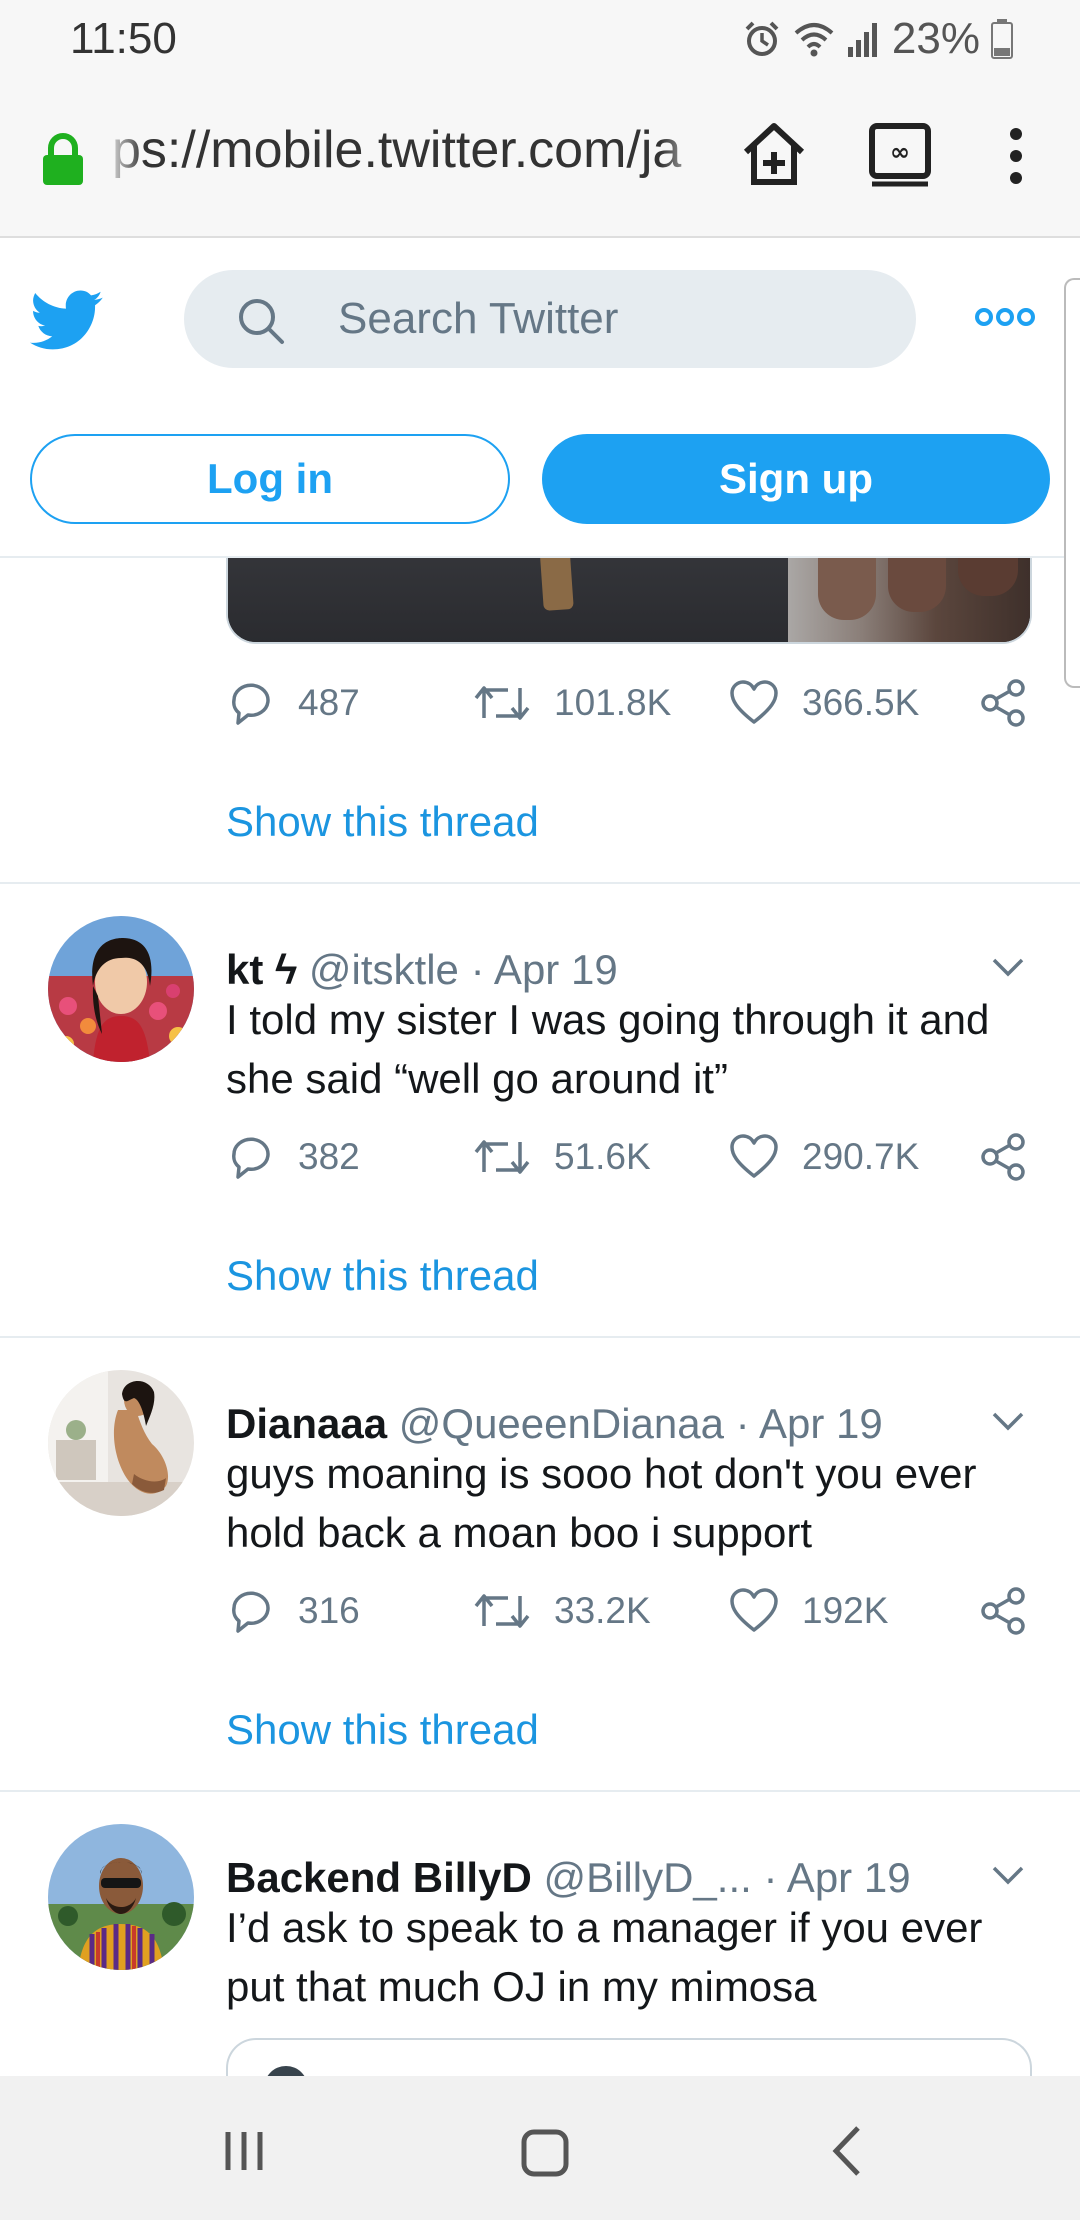  What do you see at coordinates (774, 156) in the screenshot?
I see `home-plus-icon` at bounding box center [774, 156].